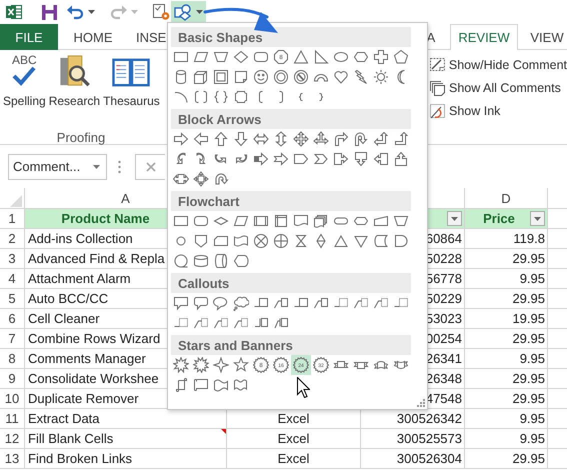 Image resolution: width=567 pixels, height=470 pixels. Describe the element at coordinates (12, 418) in the screenshot. I see `row-number: 11` at that location.